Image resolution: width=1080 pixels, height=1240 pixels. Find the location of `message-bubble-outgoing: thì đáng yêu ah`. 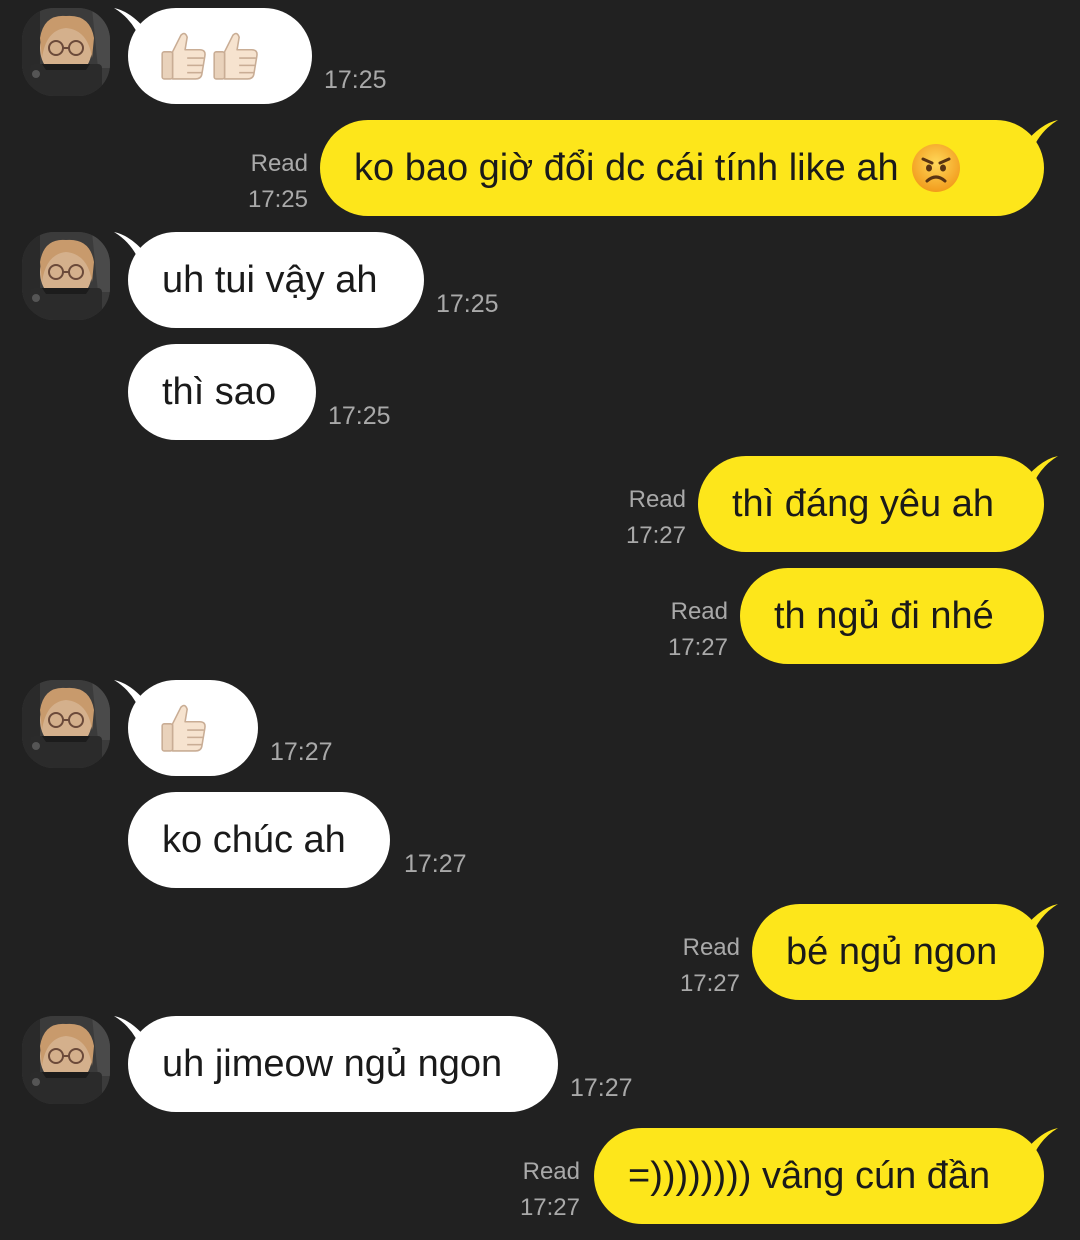

message-bubble-outgoing: thì đáng yêu ah is located at coordinates (871, 504).